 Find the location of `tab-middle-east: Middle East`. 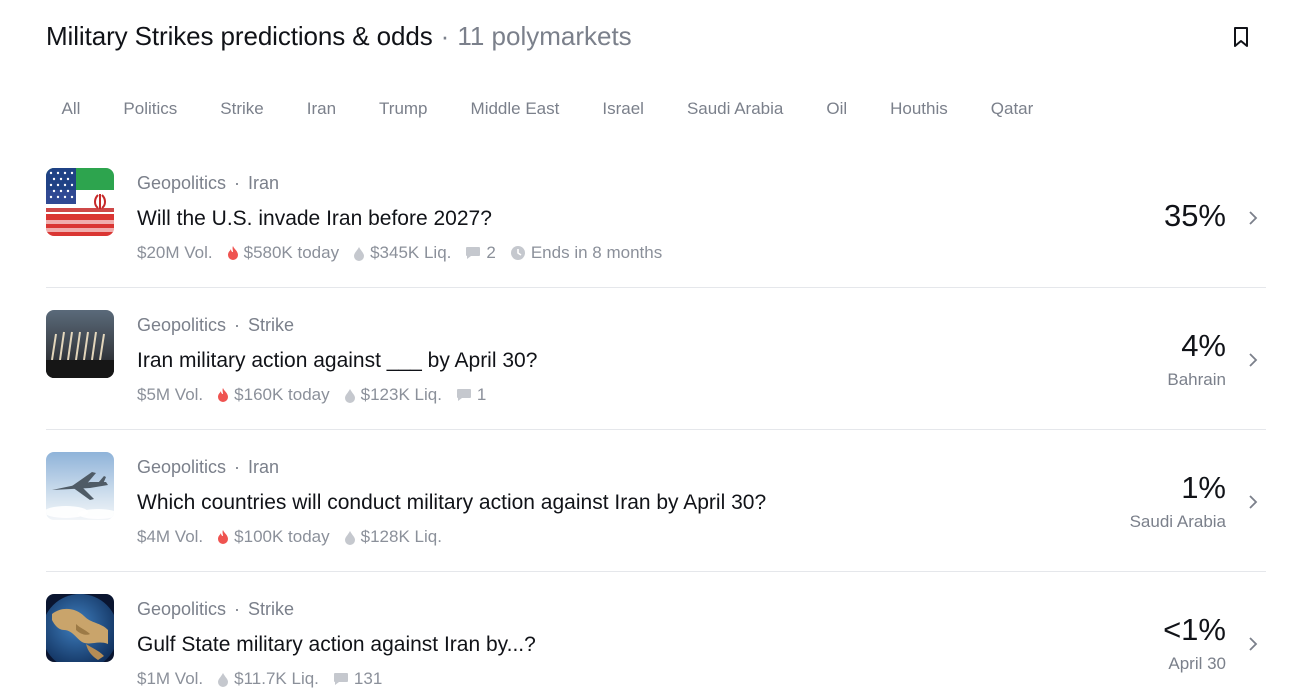

tab-middle-east: Middle East is located at coordinates (515, 109).